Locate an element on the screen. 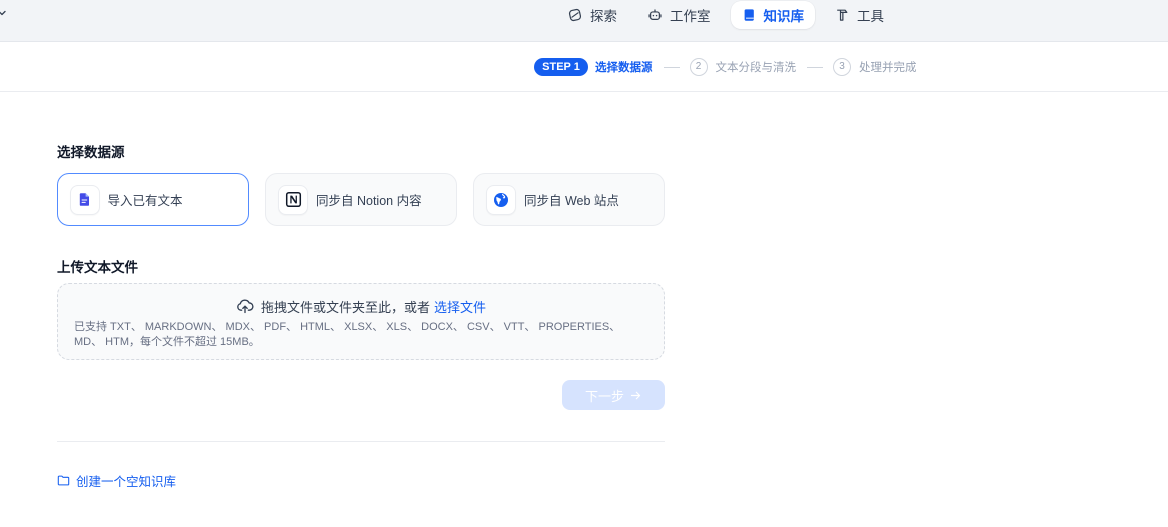 This screenshot has height=527, width=1168. next-step-label: 下一步 is located at coordinates (604, 396).